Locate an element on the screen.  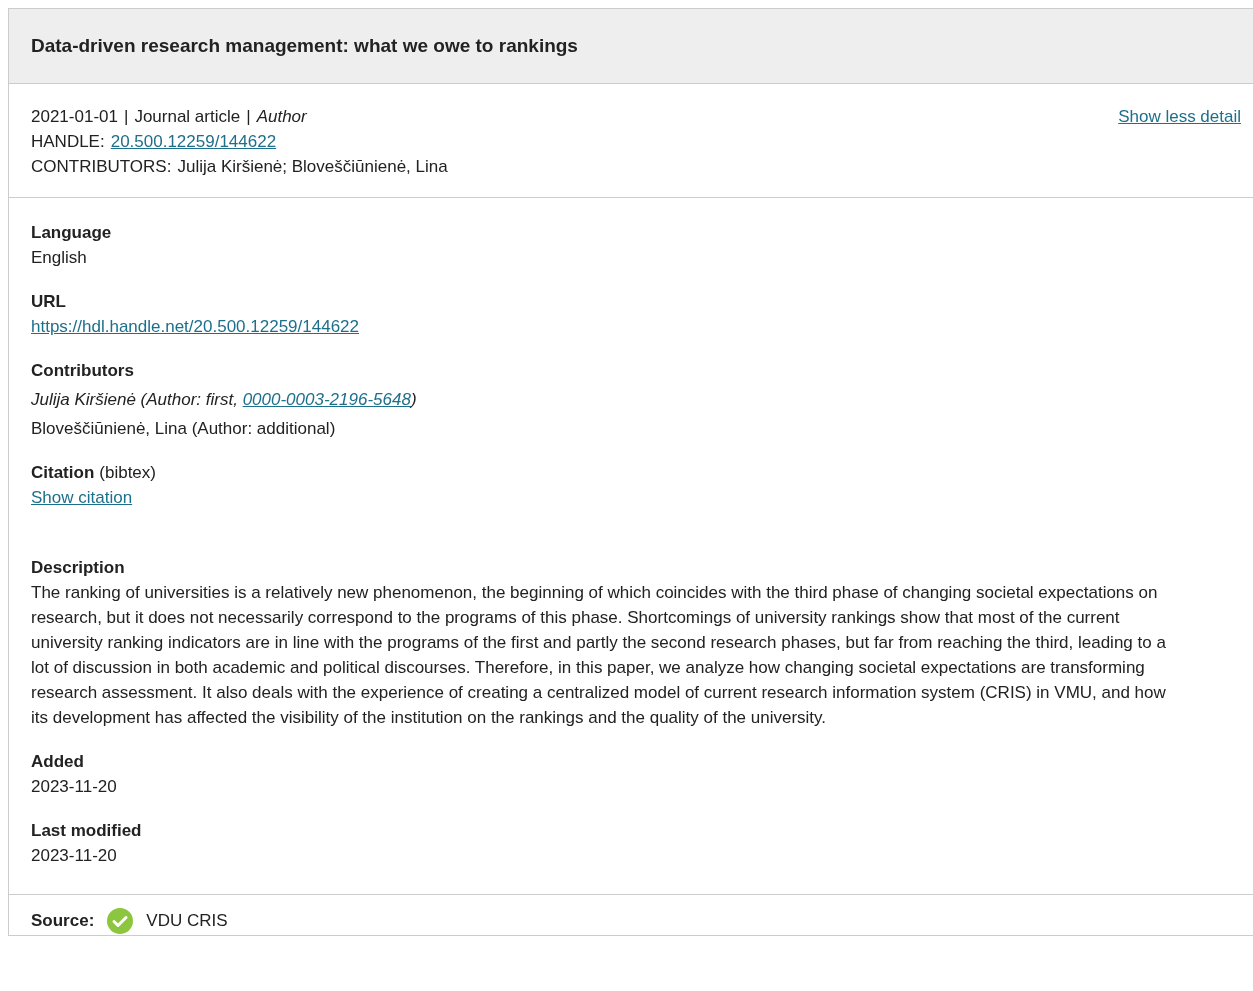
record-title: Data-driven research management: what we owe to rankings is located at coordinates (304, 45).